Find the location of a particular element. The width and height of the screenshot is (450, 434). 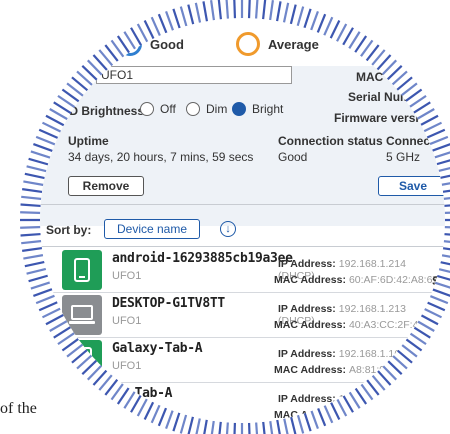

connection-value: 5 GHz is located at coordinates (403, 157).